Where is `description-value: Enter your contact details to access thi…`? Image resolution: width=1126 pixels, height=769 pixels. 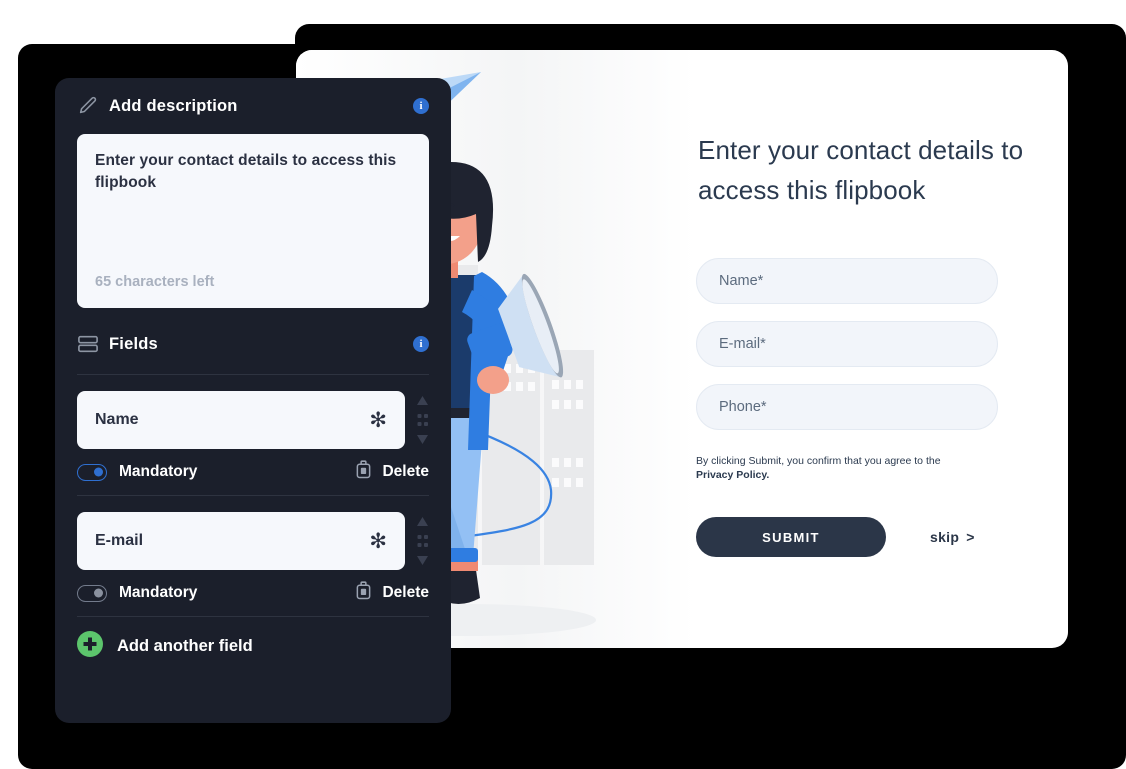
description-value: Enter your contact details to access thi… is located at coordinates (246, 171).